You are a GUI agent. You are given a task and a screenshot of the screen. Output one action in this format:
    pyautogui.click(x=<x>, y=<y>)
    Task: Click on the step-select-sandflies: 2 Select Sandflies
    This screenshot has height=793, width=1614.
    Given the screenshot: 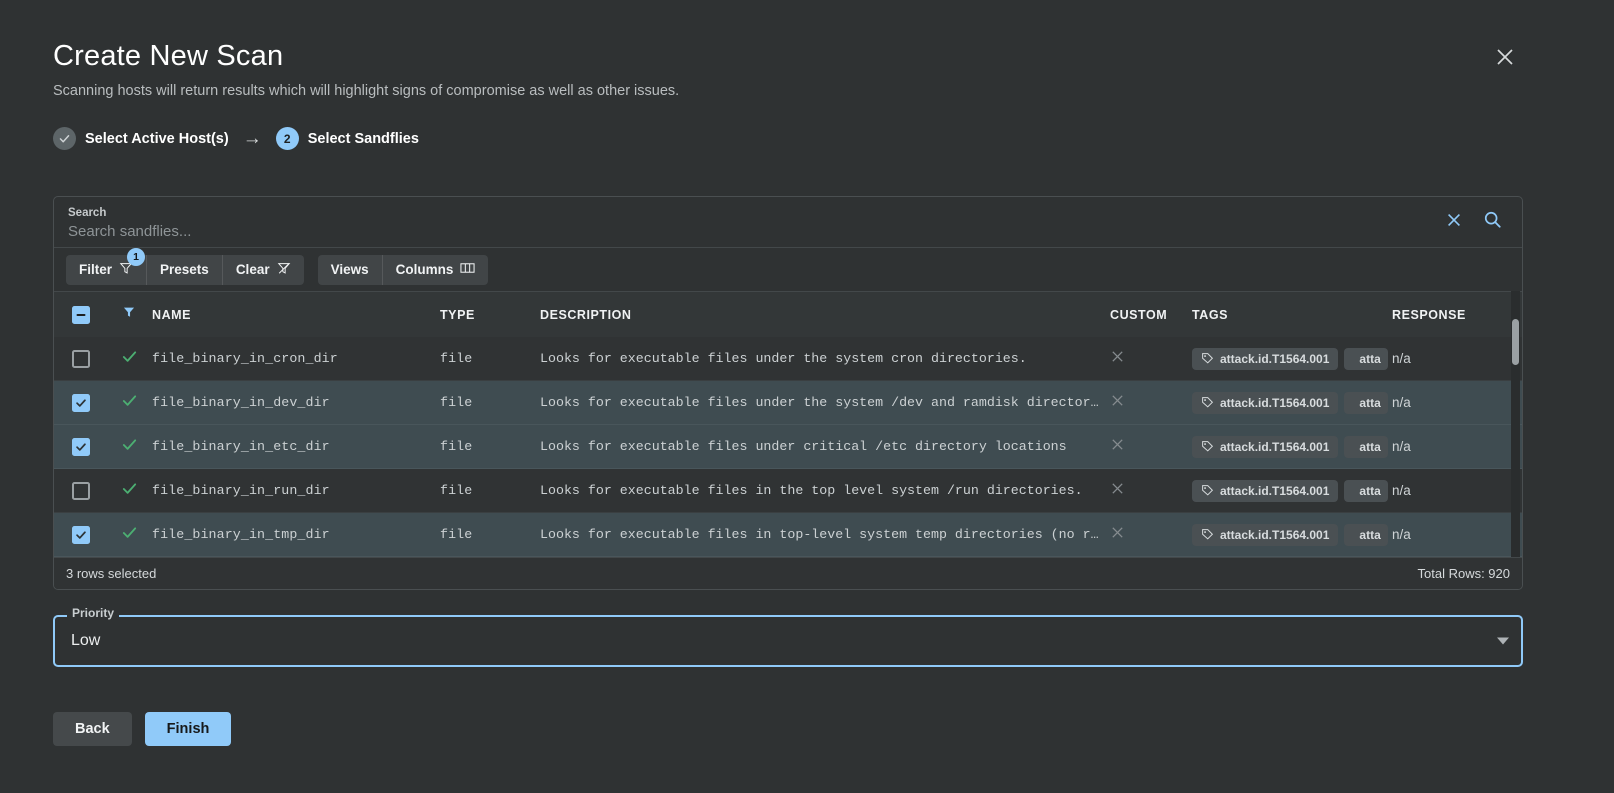 What is the action you would take?
    pyautogui.click(x=347, y=138)
    